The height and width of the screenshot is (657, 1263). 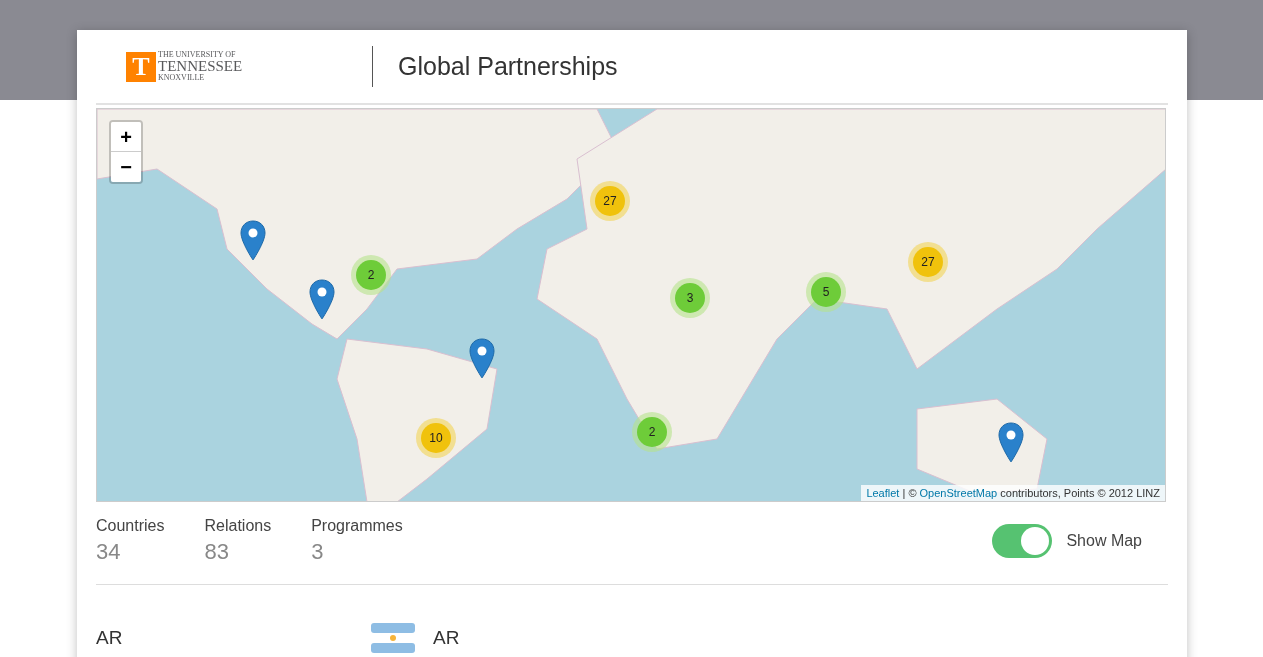 What do you see at coordinates (1104, 541) in the screenshot?
I see `show-map-label: Show Map` at bounding box center [1104, 541].